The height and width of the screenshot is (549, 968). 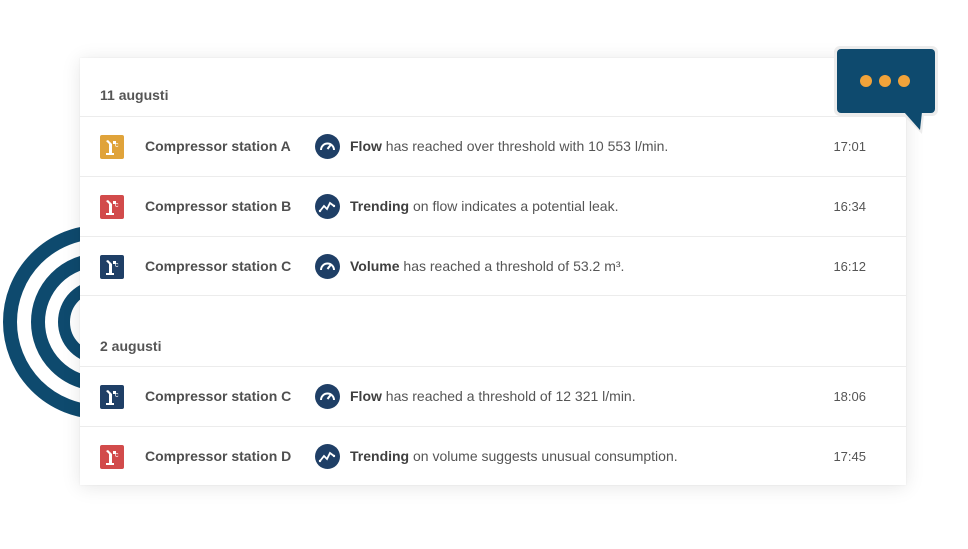 I want to click on chat-bubble-icon, so click(x=886, y=90).